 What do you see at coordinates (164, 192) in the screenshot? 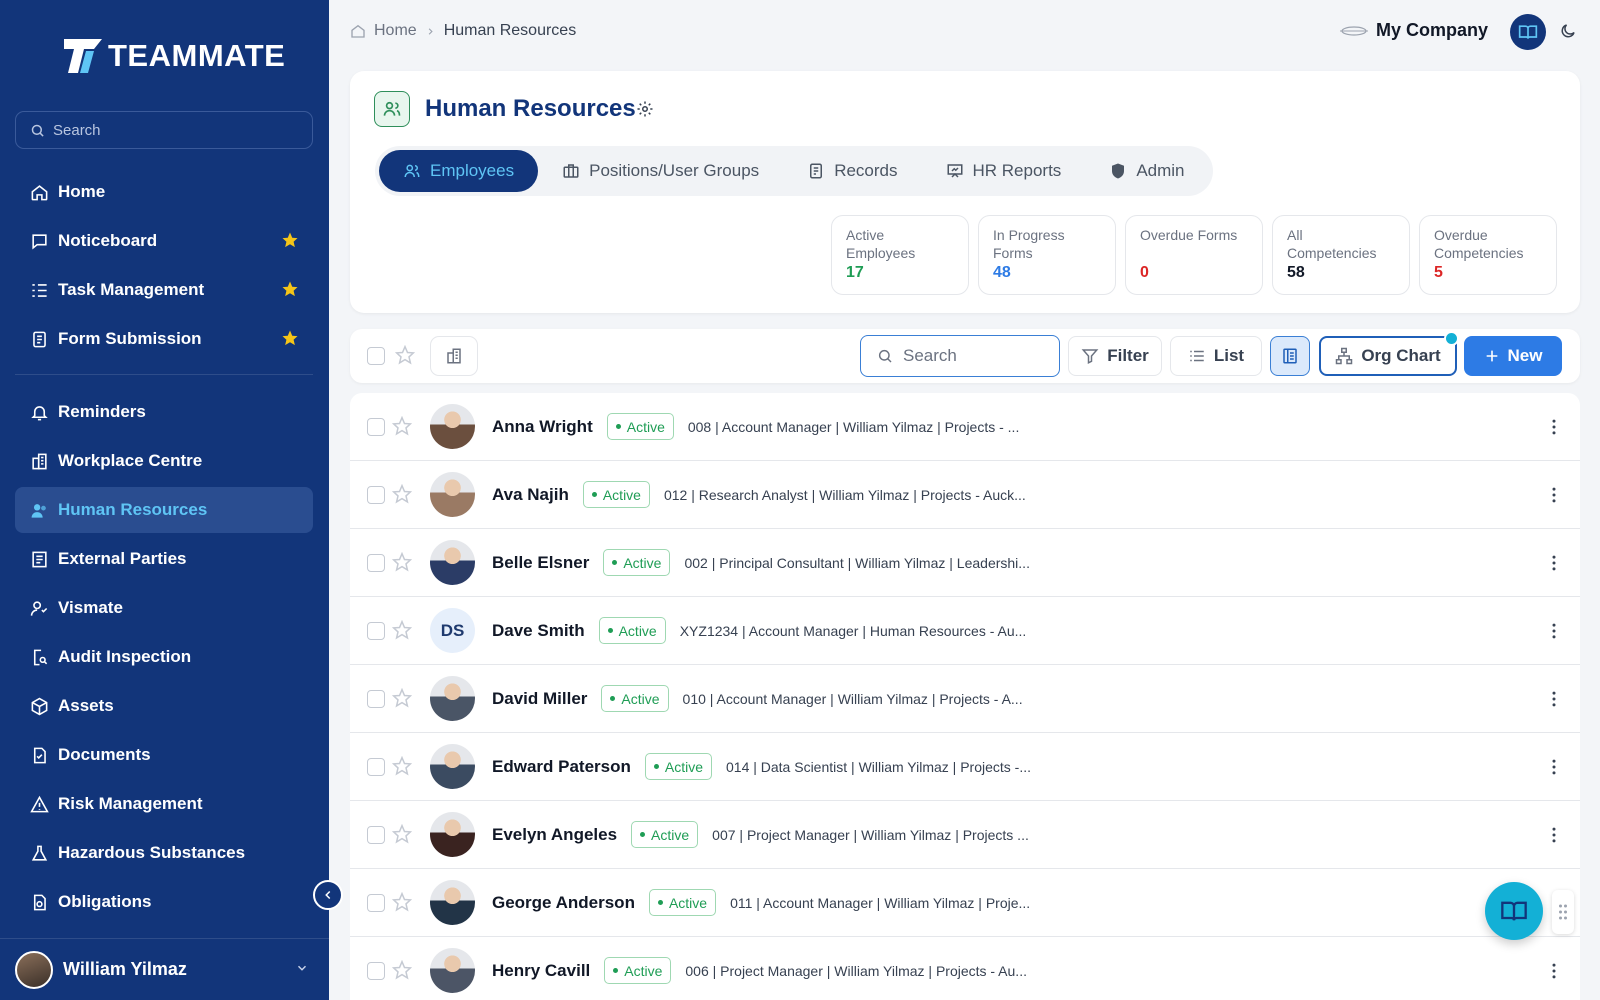
I see `sidebar-item-home: Home` at bounding box center [164, 192].